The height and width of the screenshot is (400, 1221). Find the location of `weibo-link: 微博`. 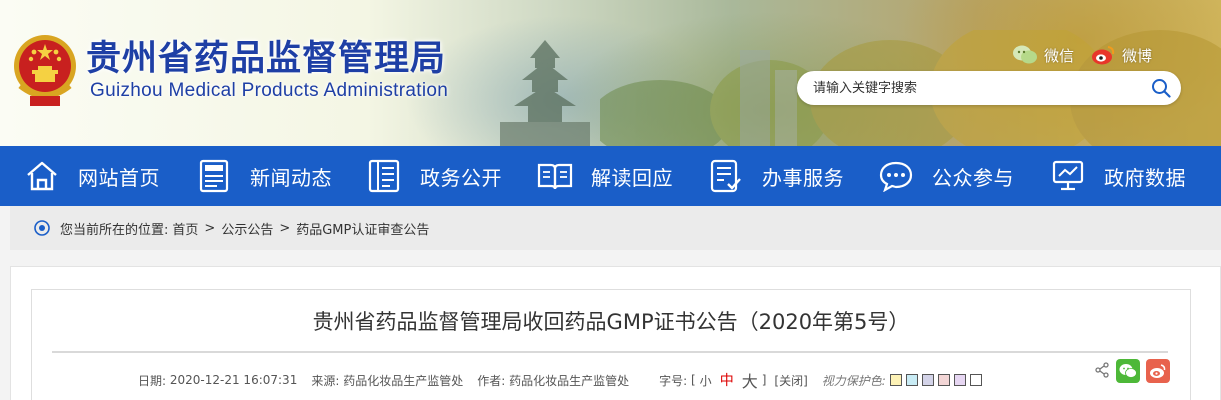

weibo-link: 微博 is located at coordinates (1121, 55).